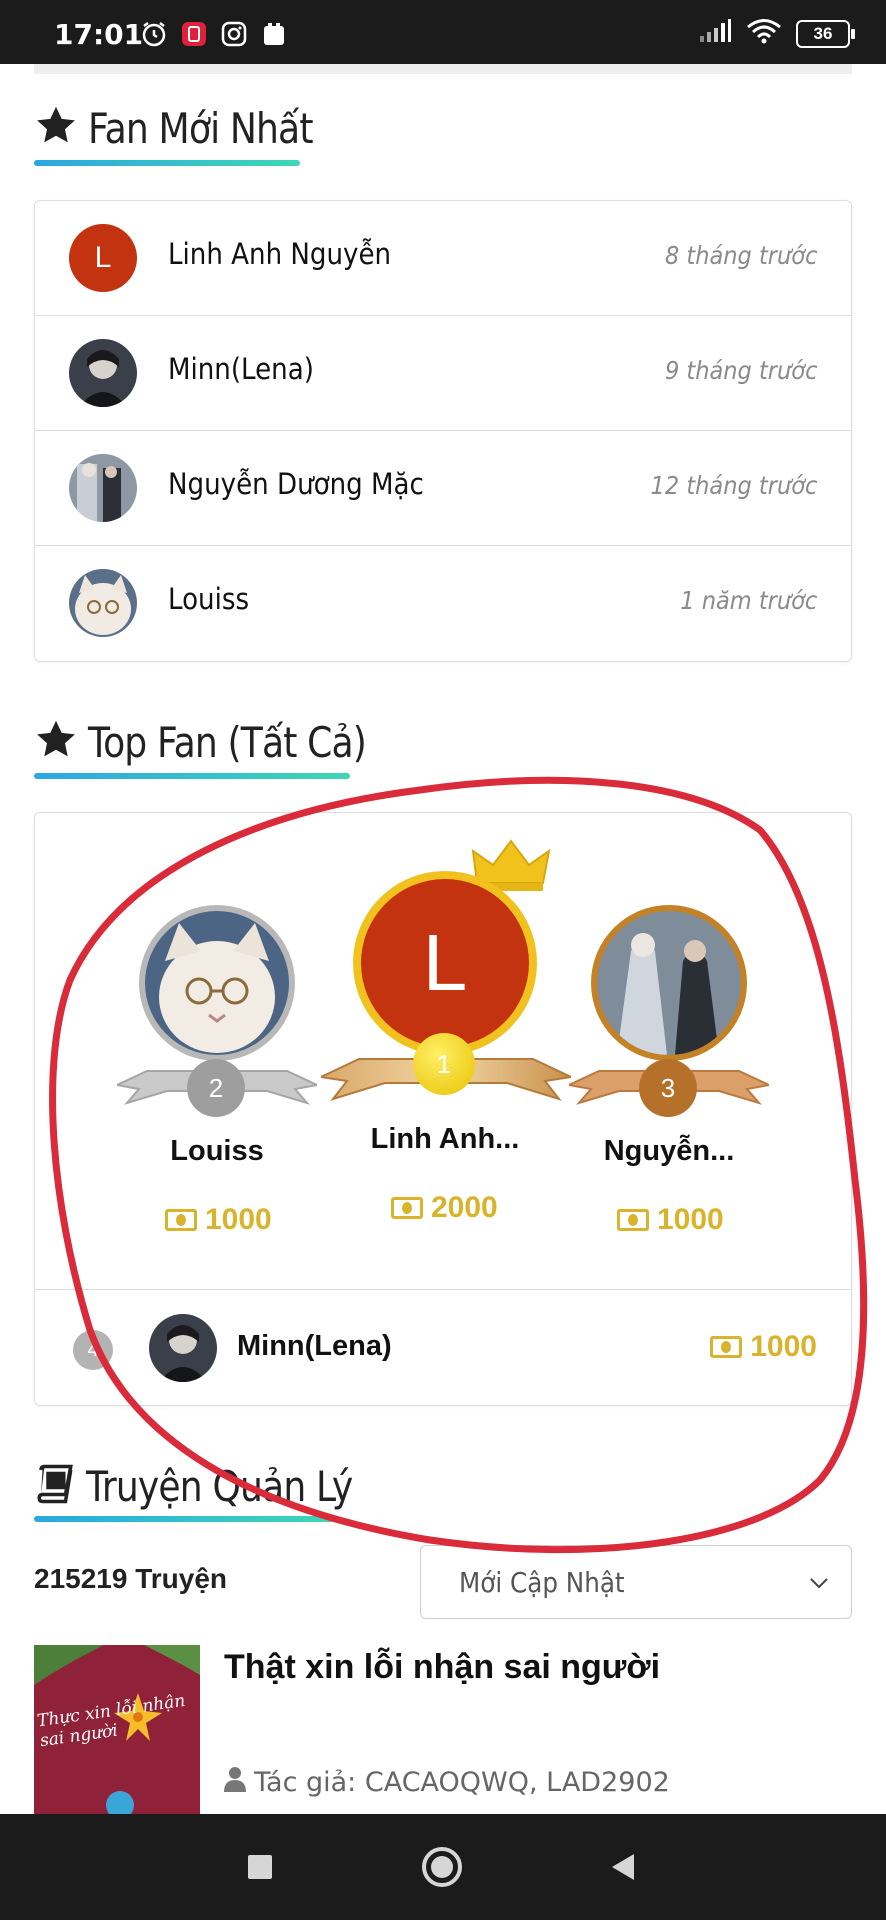  Describe the element at coordinates (93, 1350) in the screenshot. I see `rank-badge: 4` at that location.